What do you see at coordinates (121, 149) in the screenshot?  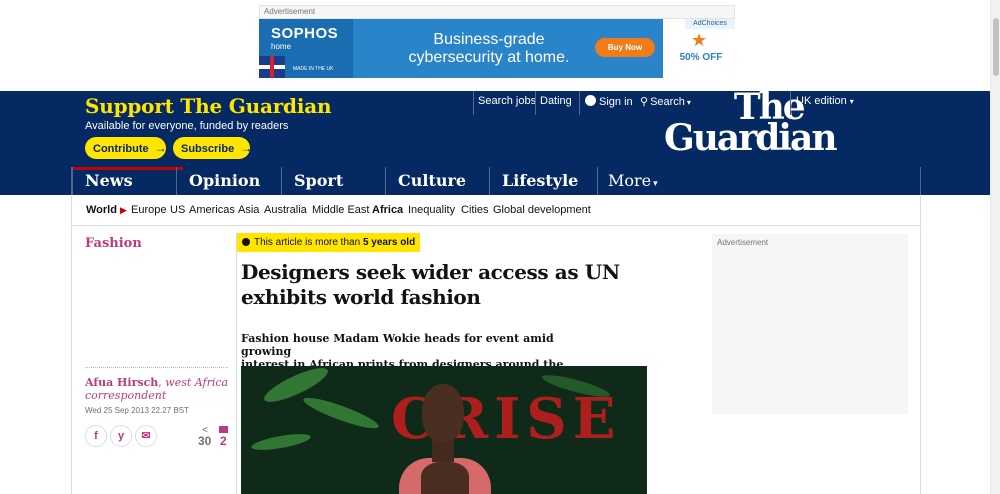 I see `contribute-label: Contribute` at bounding box center [121, 149].